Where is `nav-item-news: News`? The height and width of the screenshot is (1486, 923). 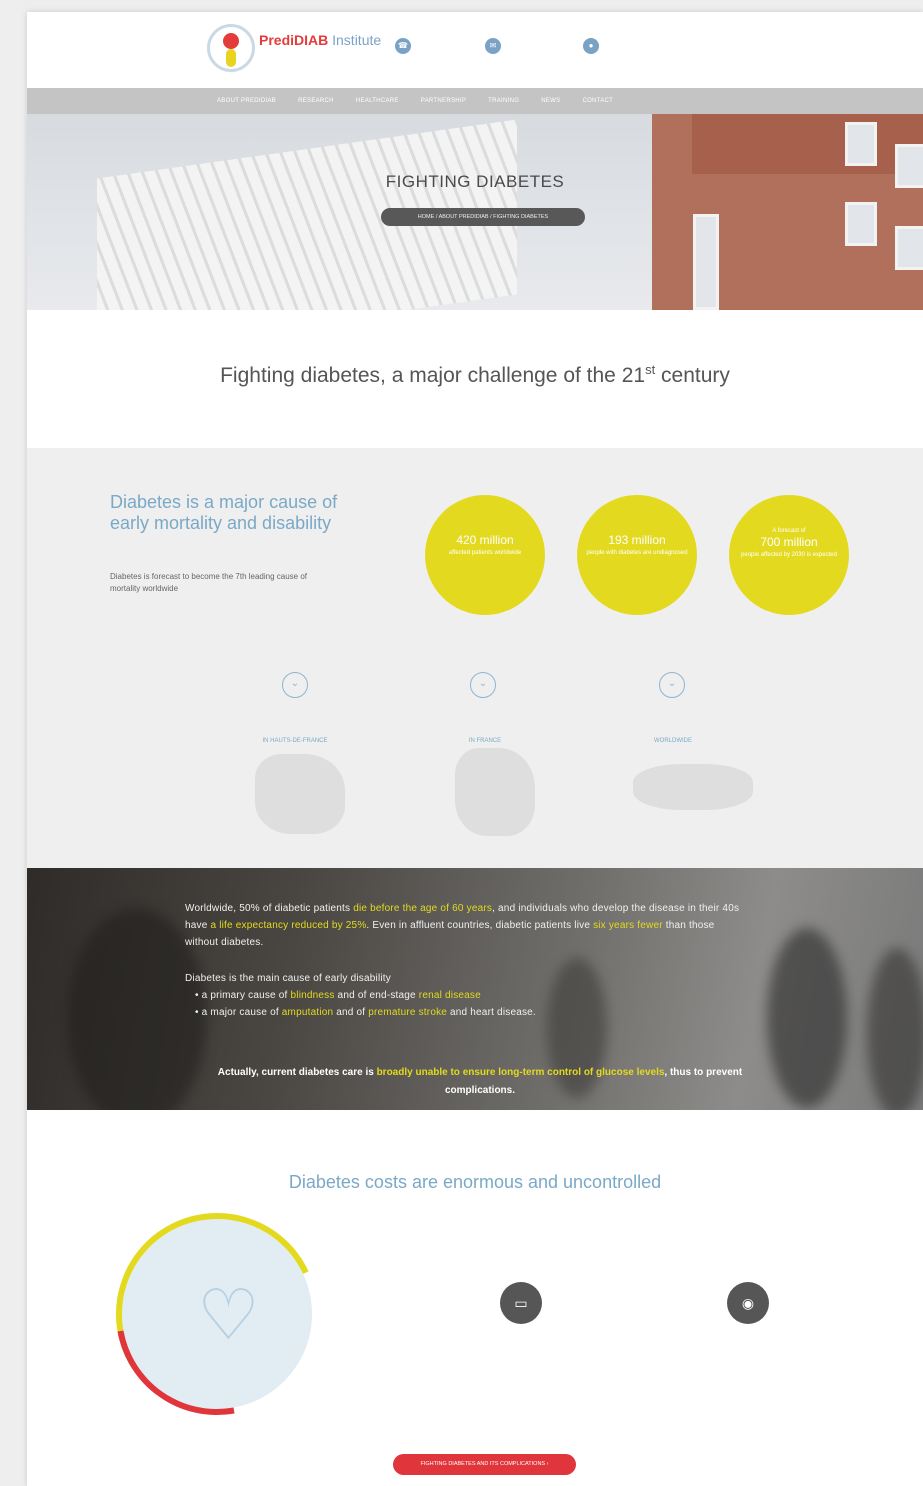 nav-item-news: News is located at coordinates (550, 101).